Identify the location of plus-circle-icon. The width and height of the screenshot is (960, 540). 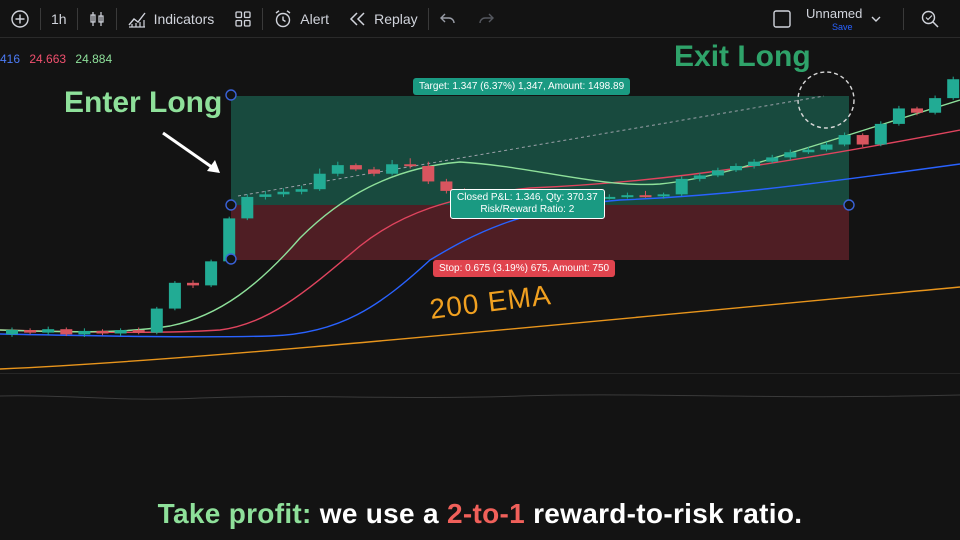
(20, 18).